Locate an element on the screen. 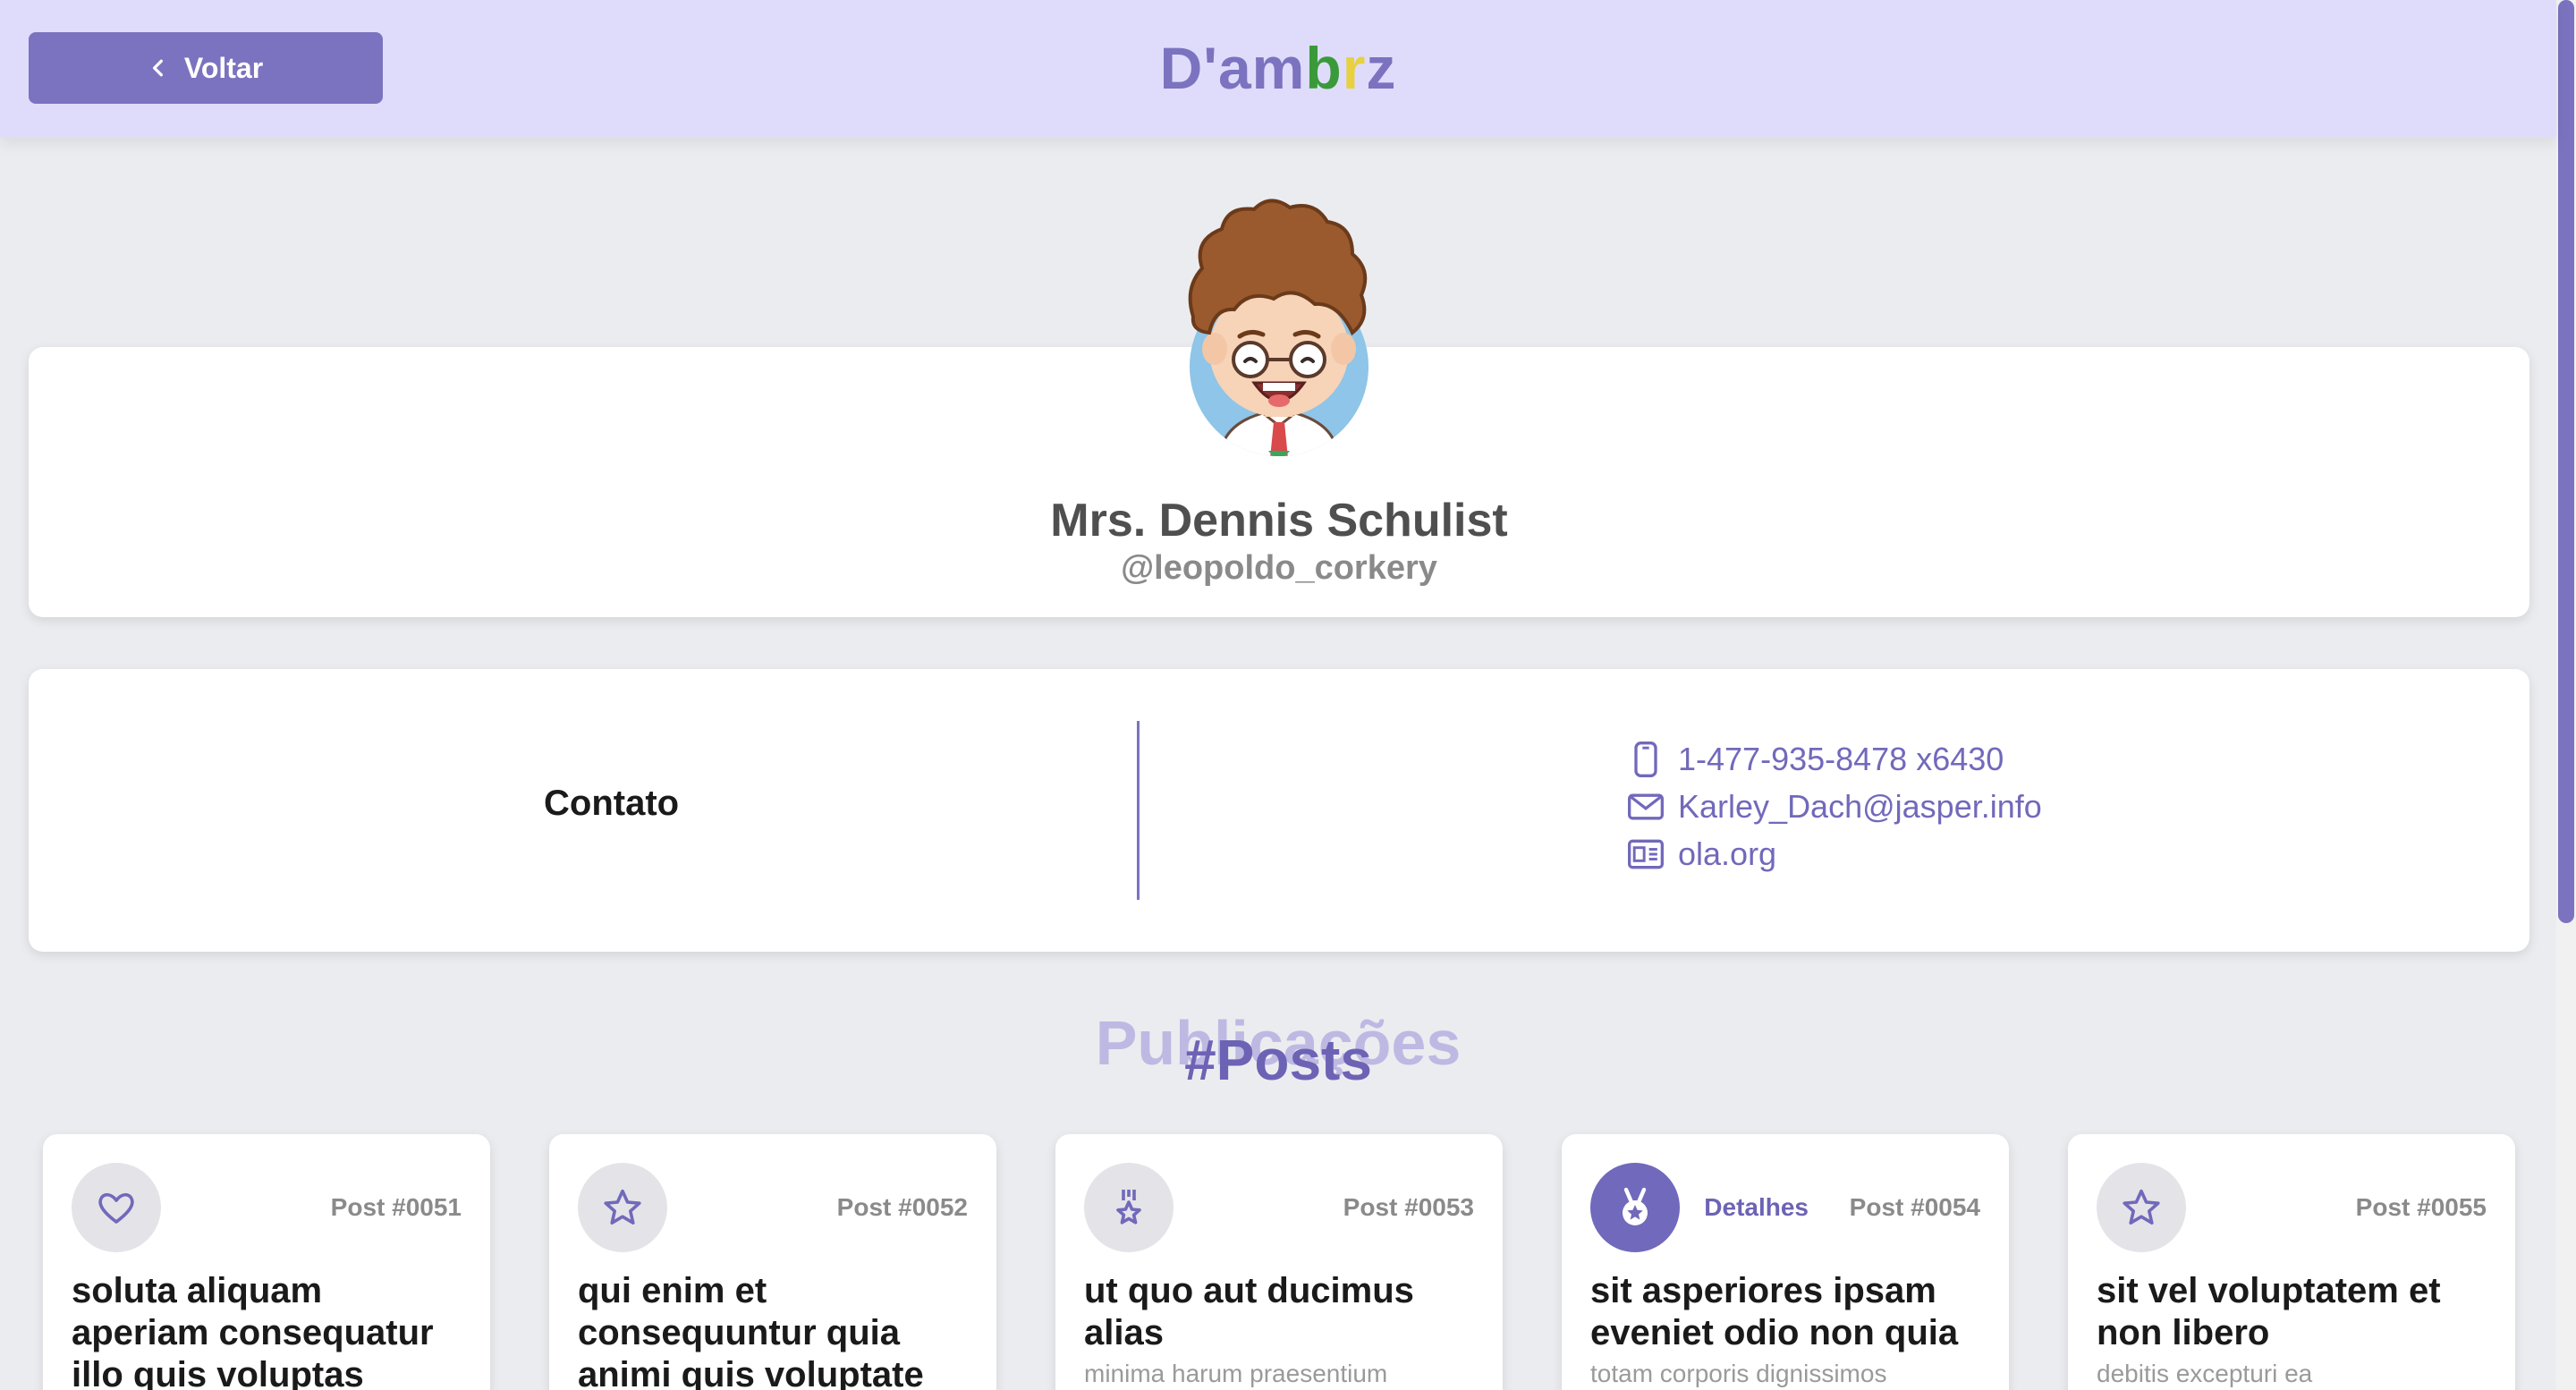 This screenshot has height=1390, width=2576. contact-phone-value: 1-477-935-8478 x6430 is located at coordinates (1841, 758).